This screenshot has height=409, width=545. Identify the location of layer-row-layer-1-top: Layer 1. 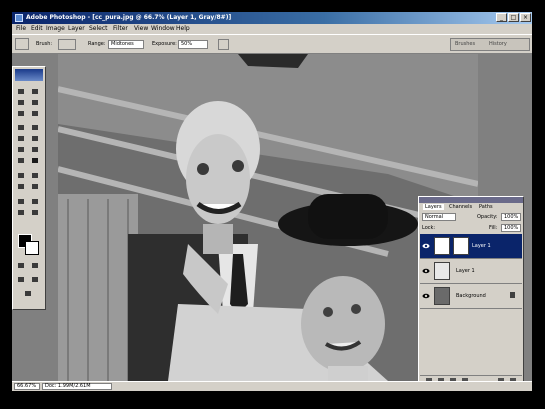
(471, 246).